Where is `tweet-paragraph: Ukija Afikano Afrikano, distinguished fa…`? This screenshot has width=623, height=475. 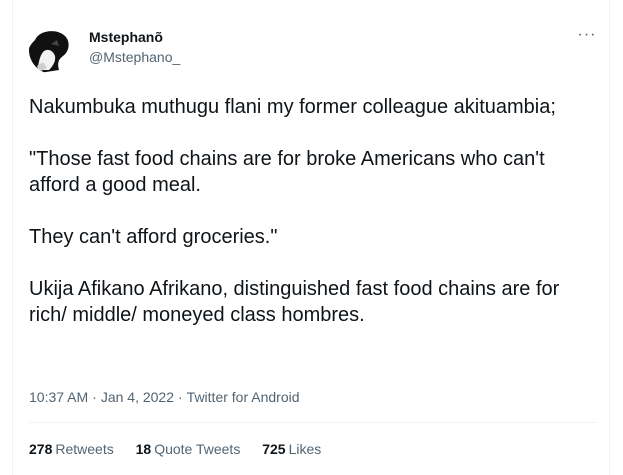 tweet-paragraph: Ukija Afikano Afrikano, distinguished fa… is located at coordinates (294, 302).